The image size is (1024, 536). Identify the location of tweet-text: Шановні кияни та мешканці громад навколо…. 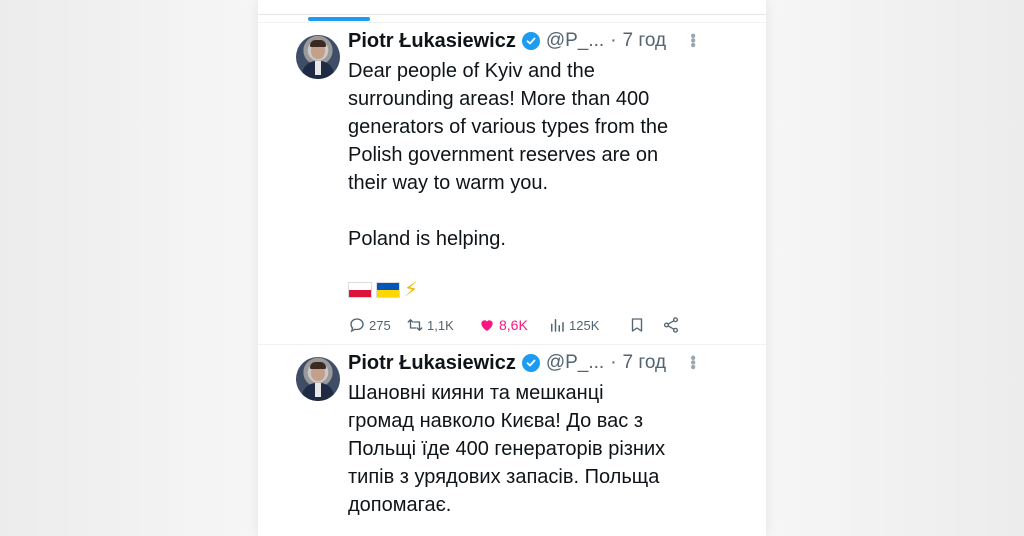
(507, 449).